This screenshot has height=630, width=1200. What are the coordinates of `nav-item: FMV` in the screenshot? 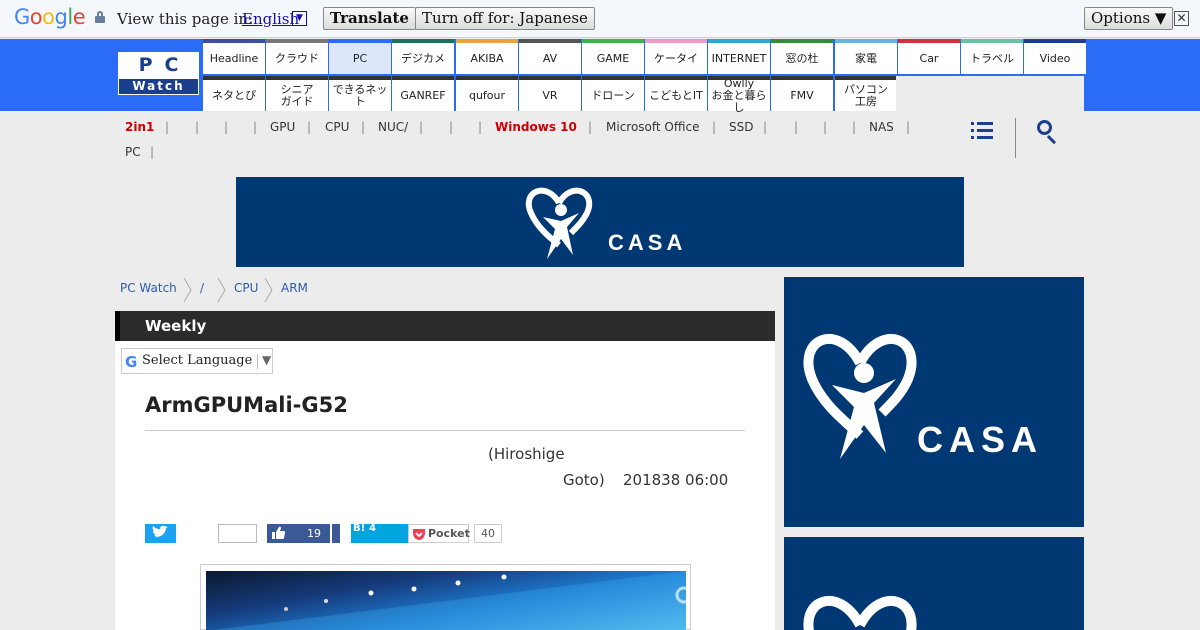 It's located at (802, 93).